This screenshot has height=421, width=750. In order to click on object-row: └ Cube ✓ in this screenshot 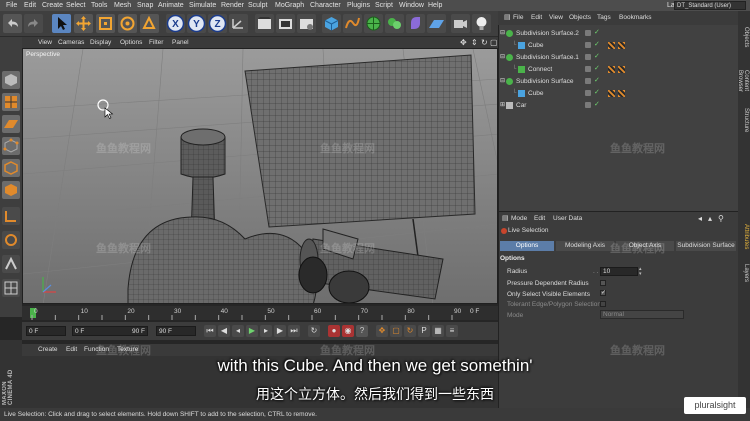, I will do `click(618, 93)`.